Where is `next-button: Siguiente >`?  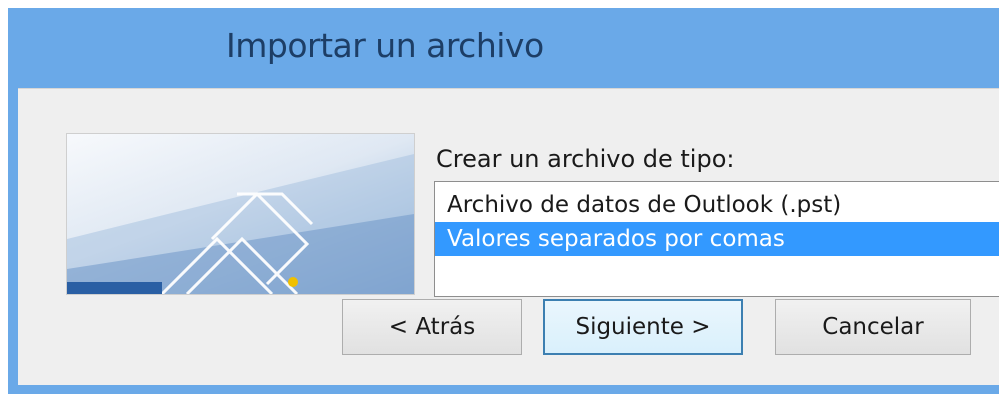 next-button: Siguiente > is located at coordinates (643, 327).